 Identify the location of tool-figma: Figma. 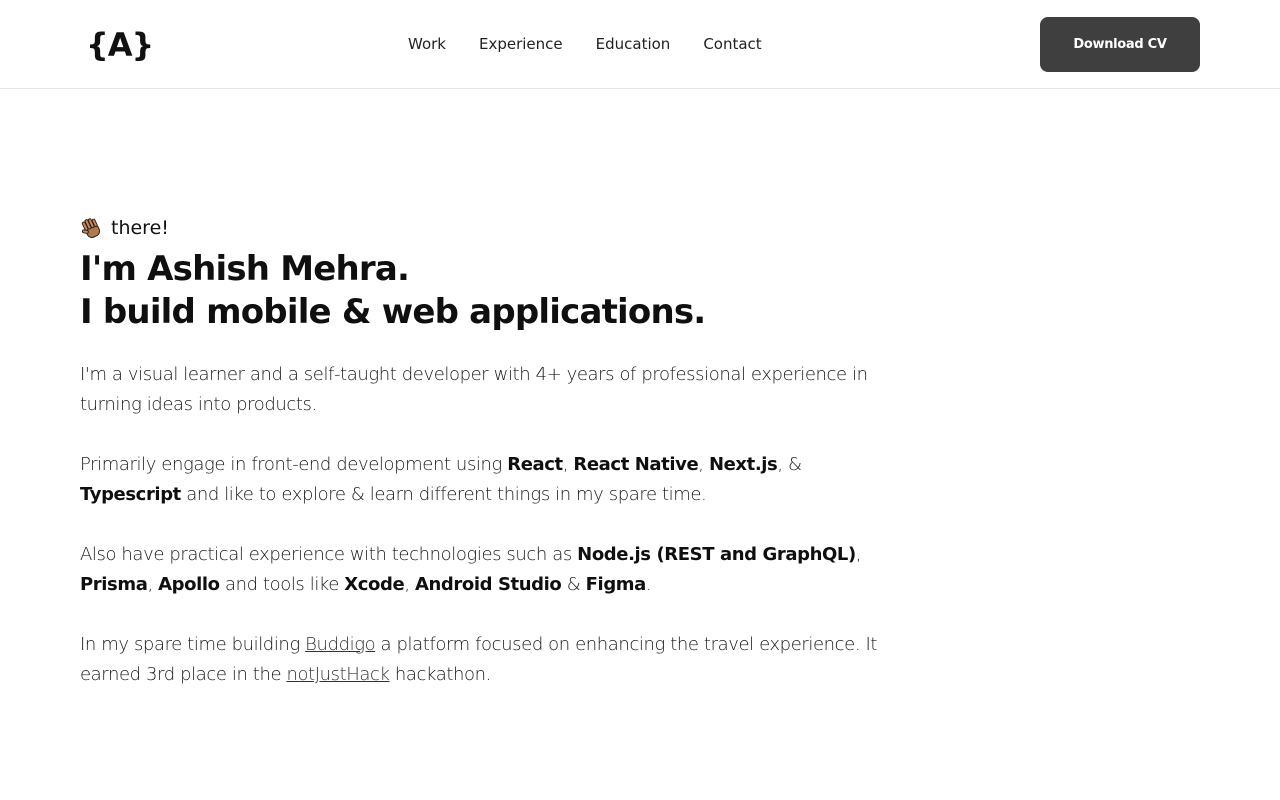
(616, 584).